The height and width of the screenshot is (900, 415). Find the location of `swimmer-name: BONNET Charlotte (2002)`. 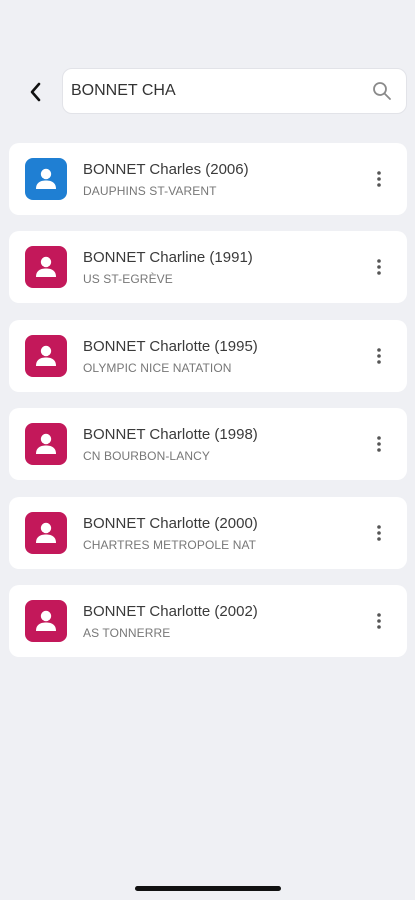

swimmer-name: BONNET Charlotte (2002) is located at coordinates (170, 611).